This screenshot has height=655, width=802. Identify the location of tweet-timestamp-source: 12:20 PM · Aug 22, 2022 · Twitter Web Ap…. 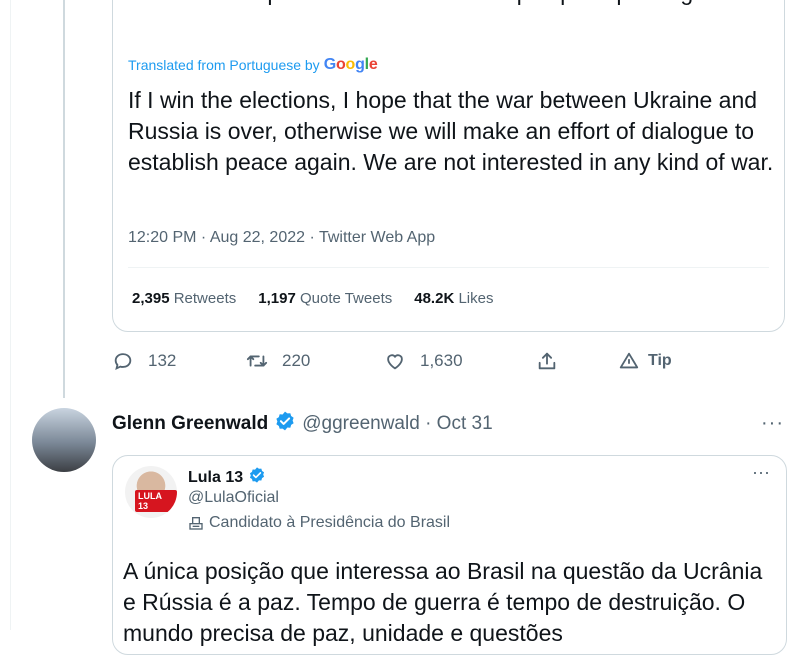
(281, 238).